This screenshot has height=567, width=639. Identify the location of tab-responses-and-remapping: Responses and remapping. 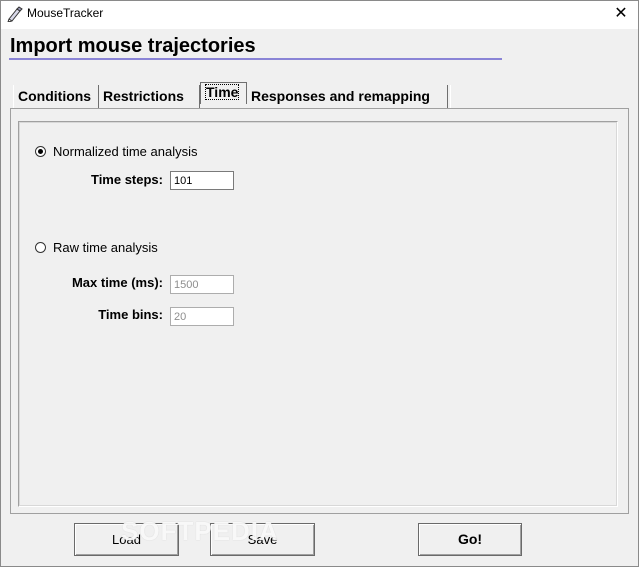
(347, 96).